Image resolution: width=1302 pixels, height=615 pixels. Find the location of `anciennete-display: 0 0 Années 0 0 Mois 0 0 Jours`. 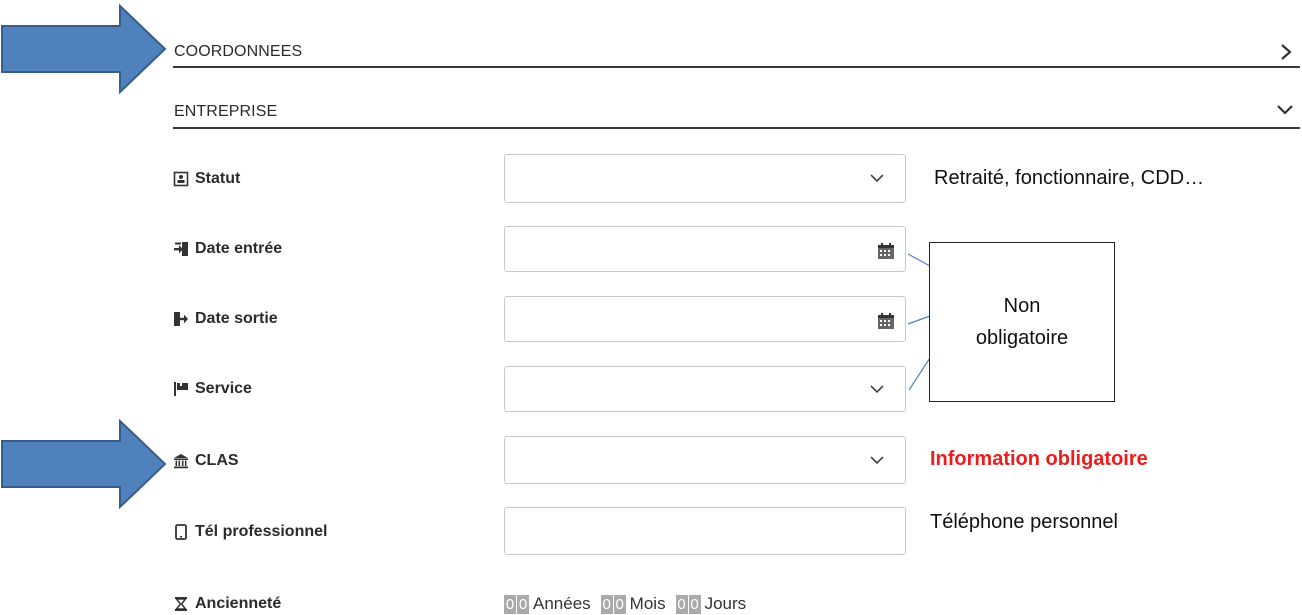

anciennete-display: 0 0 Années 0 0 Mois 0 0 Jours is located at coordinates (630, 604).